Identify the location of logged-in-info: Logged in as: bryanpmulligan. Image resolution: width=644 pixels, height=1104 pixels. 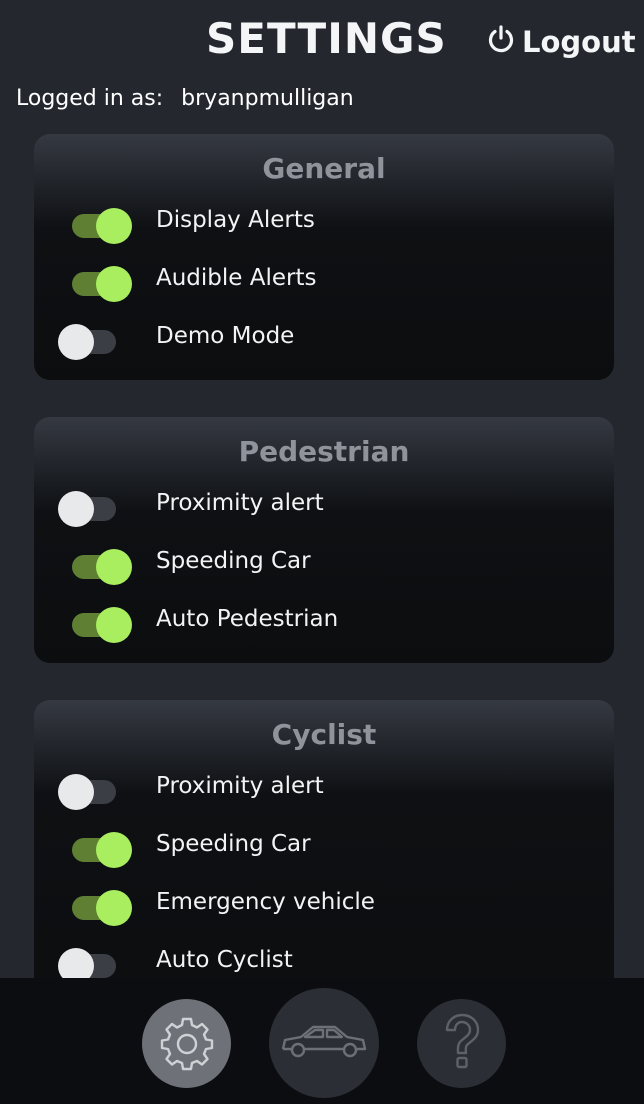
(185, 98).